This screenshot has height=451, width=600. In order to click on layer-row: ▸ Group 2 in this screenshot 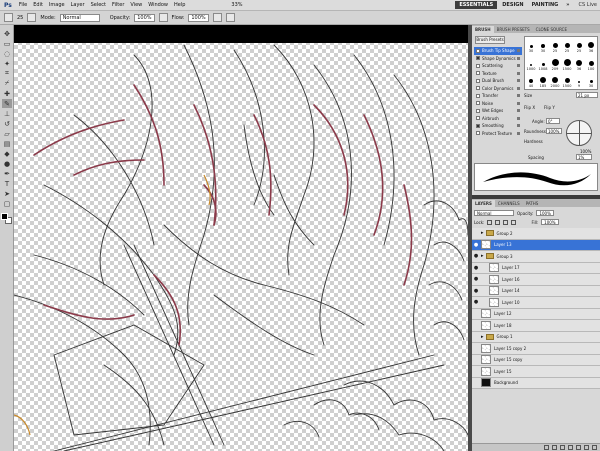, I will do `click(536, 234)`.